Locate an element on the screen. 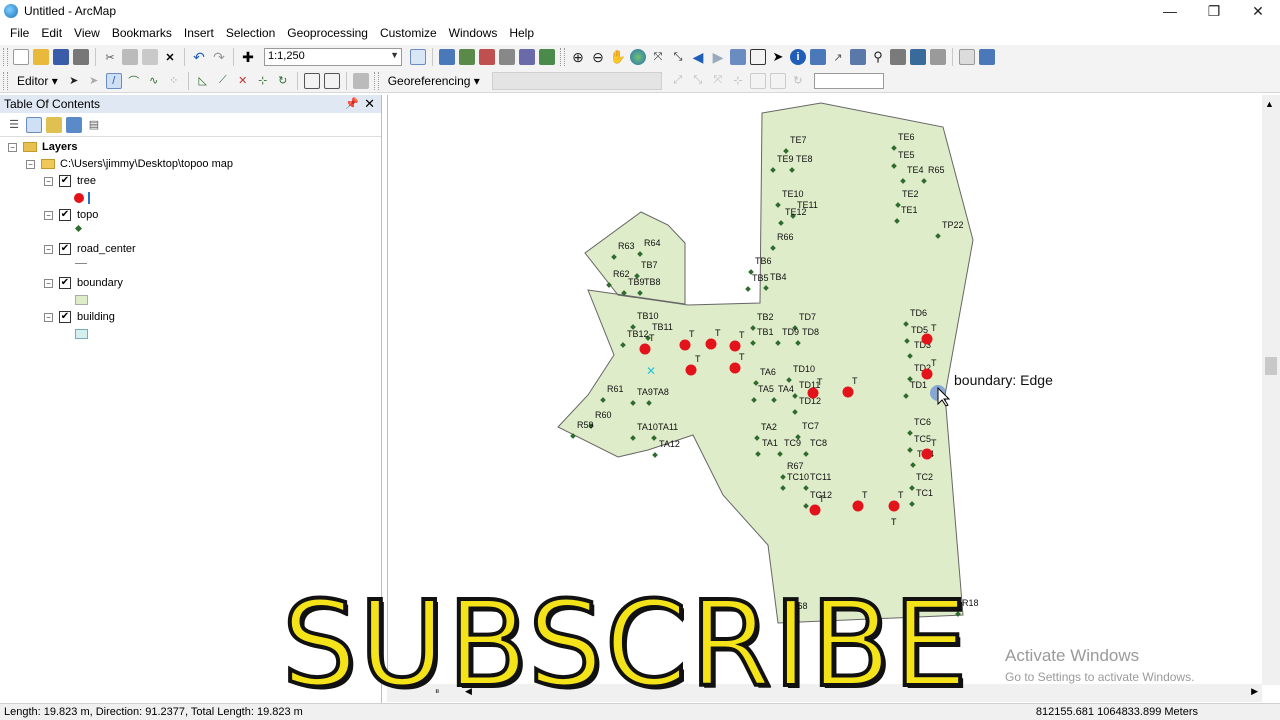 This screenshot has height=720, width=1280. pan-icon: ✋ is located at coordinates (618, 57).